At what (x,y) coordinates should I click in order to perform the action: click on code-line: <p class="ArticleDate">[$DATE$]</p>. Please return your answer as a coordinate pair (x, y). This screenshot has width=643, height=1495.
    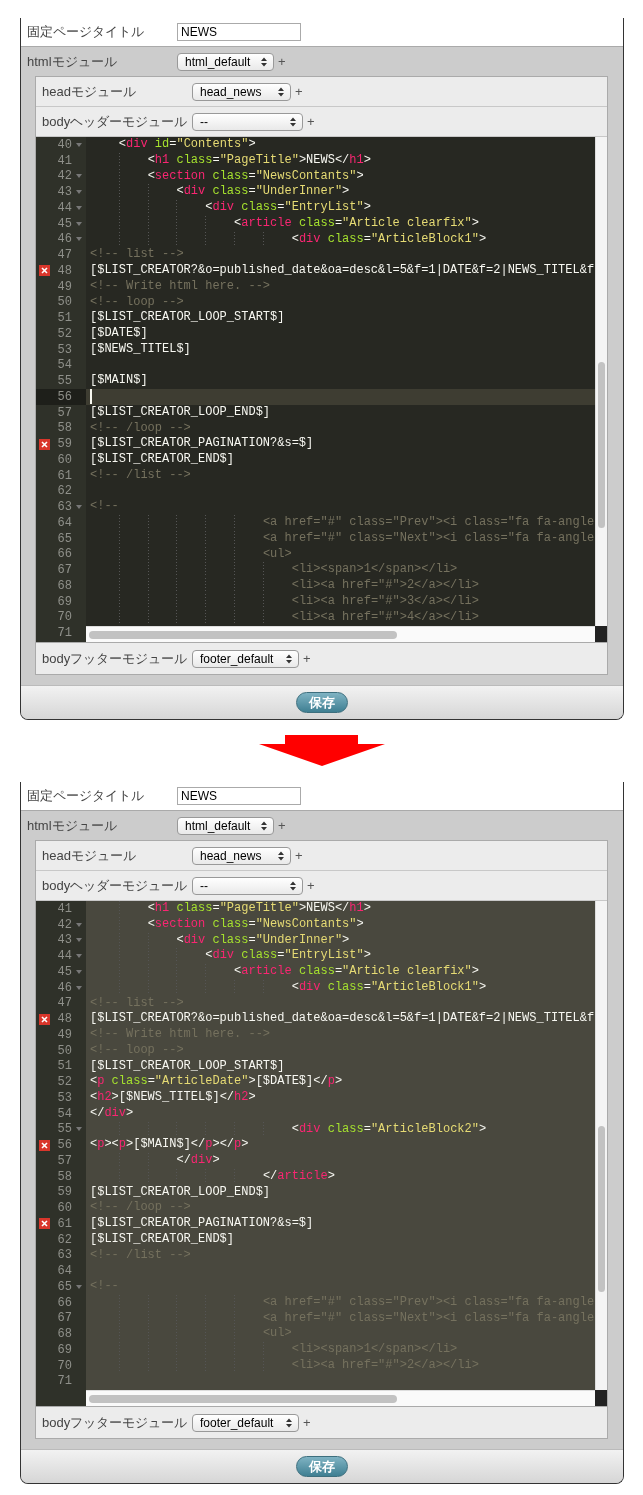
    Looking at the image, I should click on (216, 1082).